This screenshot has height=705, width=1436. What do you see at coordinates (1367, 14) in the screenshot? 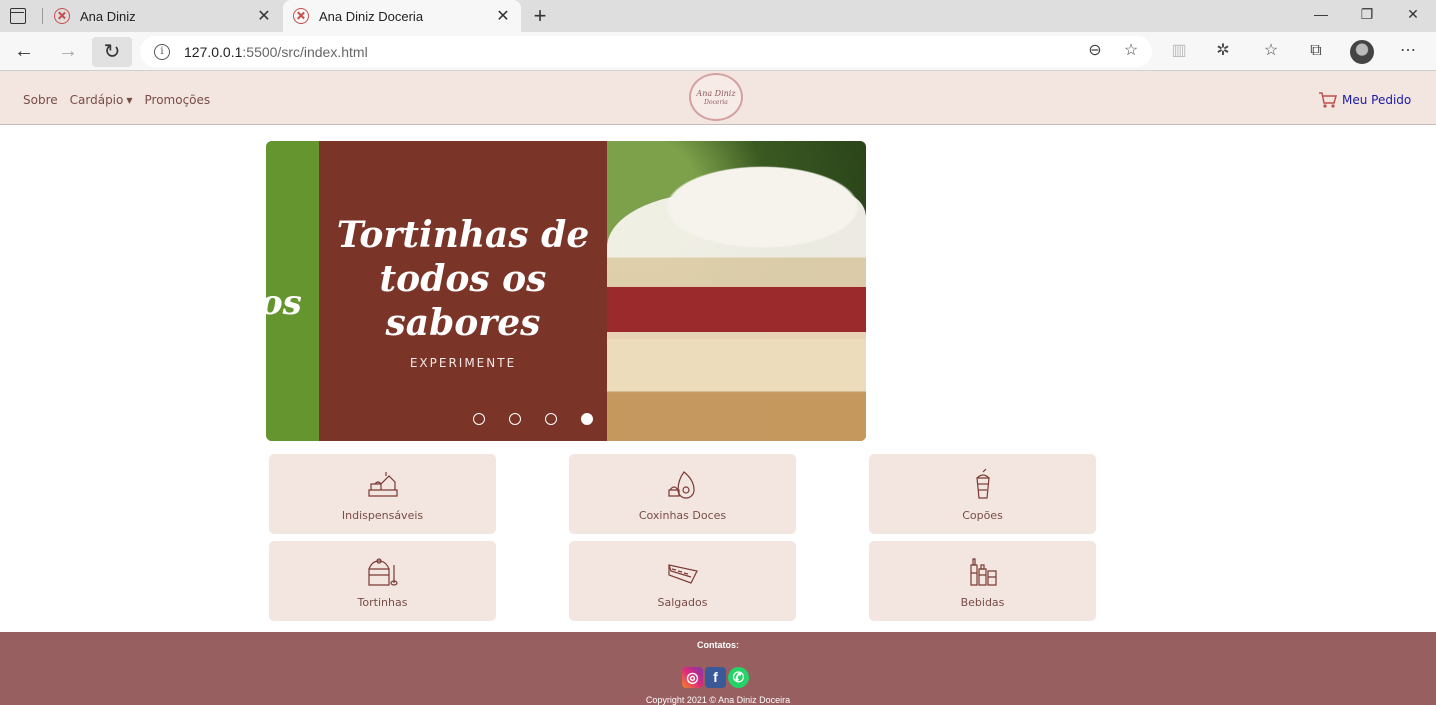
I see `restore-icon: ❐` at bounding box center [1367, 14].